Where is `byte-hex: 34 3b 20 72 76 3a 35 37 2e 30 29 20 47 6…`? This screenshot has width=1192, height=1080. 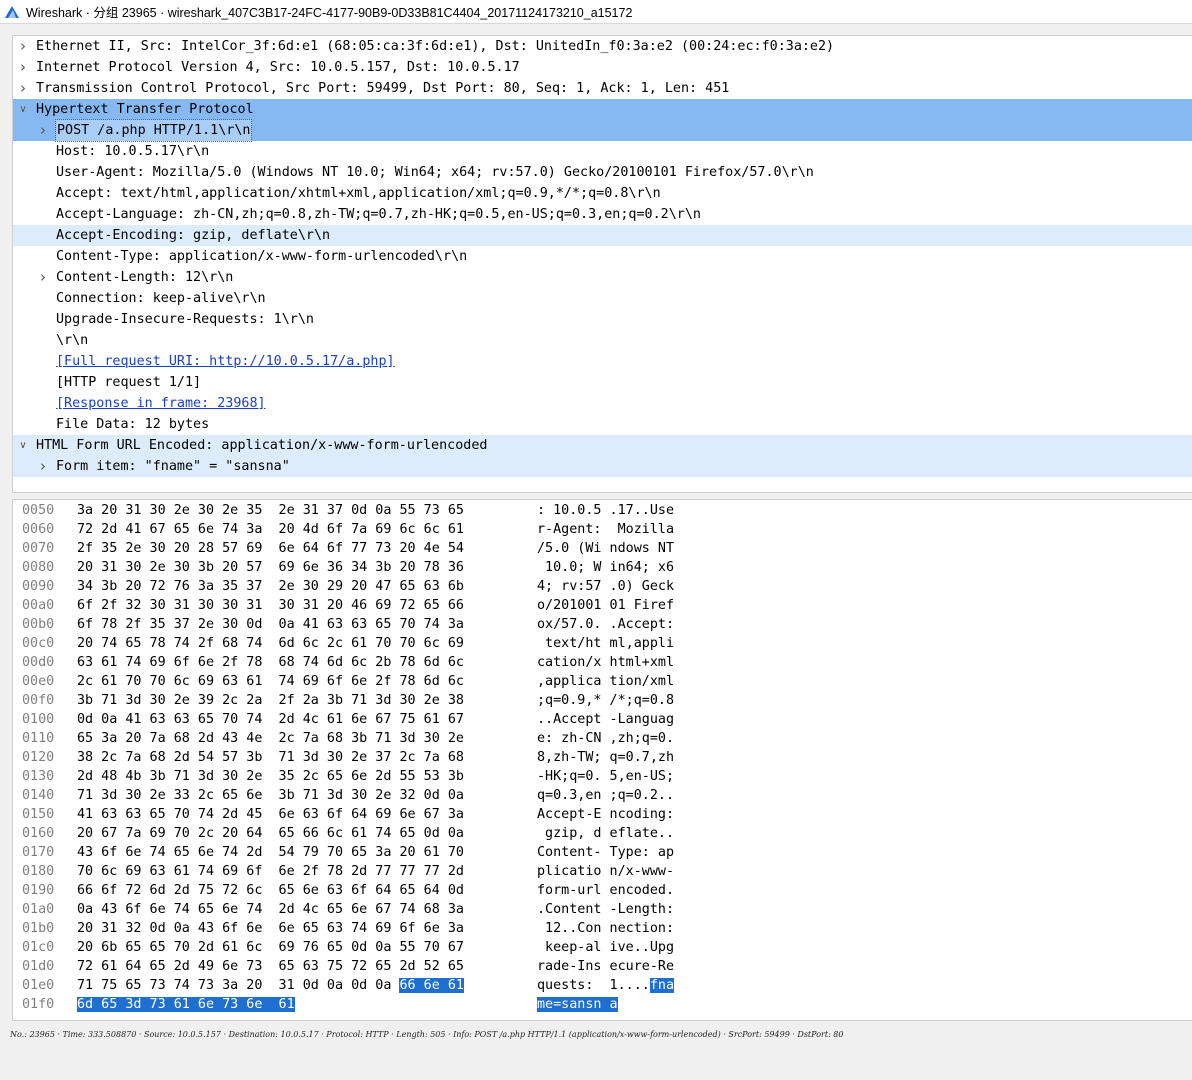 byte-hex: 34 3b 20 72 76 3a 35 37 2e 30 29 20 47 6… is located at coordinates (270, 586).